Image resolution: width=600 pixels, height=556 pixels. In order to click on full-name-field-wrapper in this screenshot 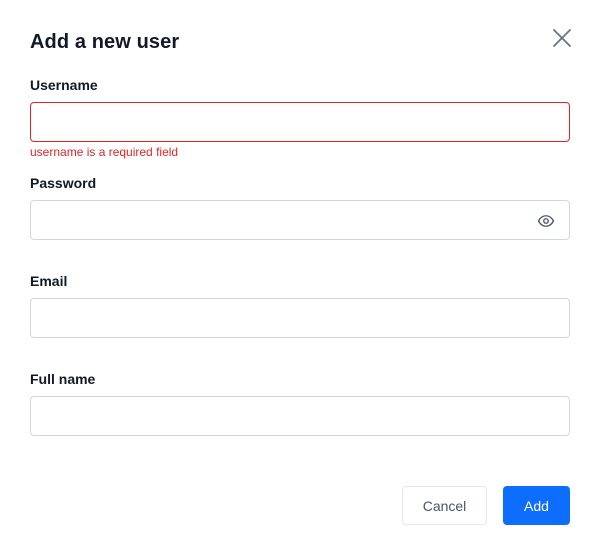, I will do `click(300, 416)`.